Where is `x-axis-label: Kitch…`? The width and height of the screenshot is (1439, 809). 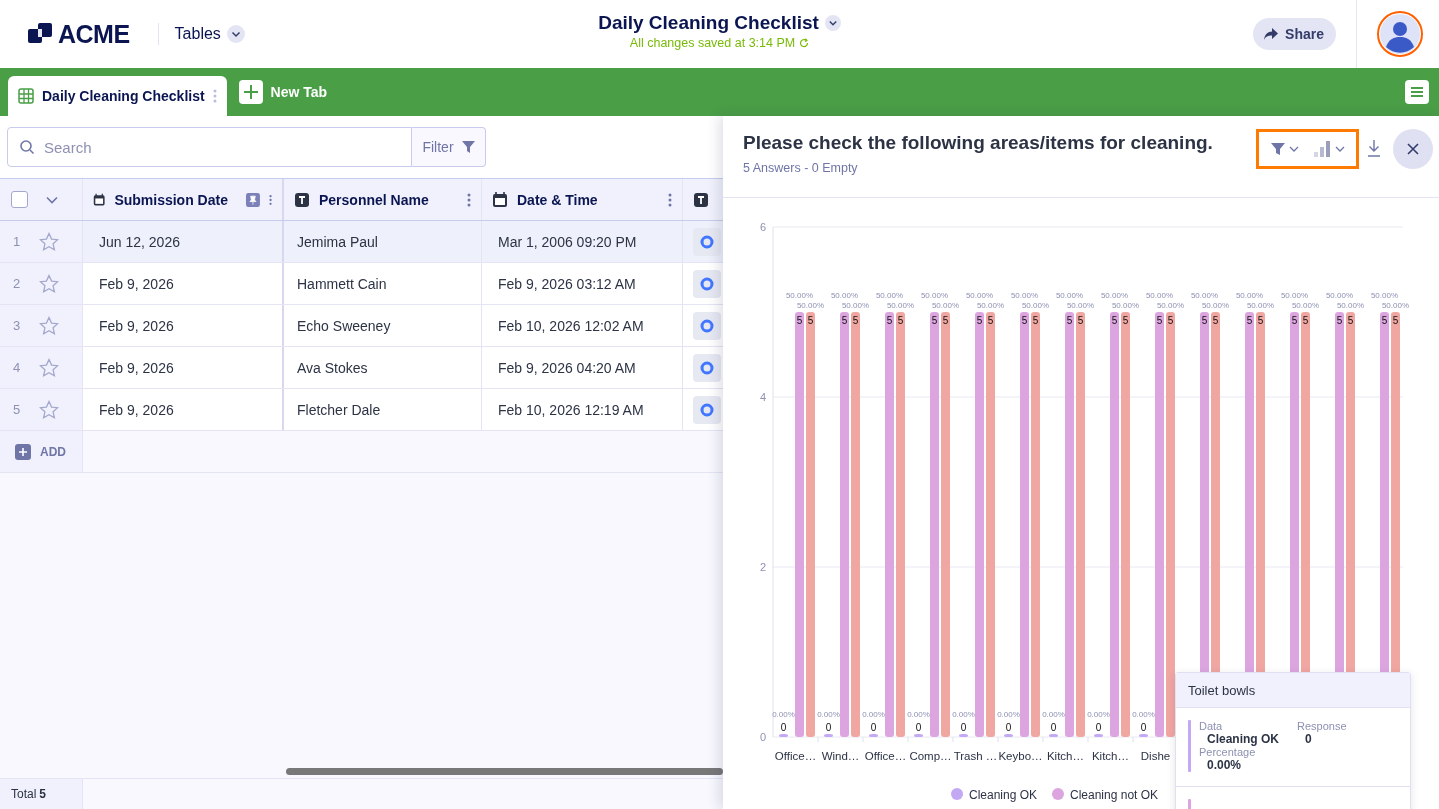
x-axis-label: Kitch… is located at coordinates (1065, 756).